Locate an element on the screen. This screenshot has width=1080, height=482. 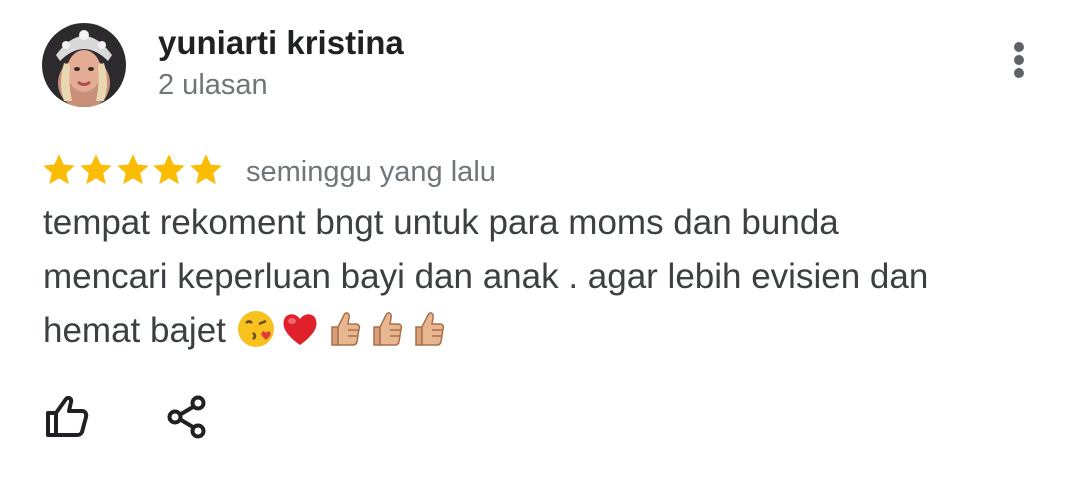
share-icon is located at coordinates (186, 417).